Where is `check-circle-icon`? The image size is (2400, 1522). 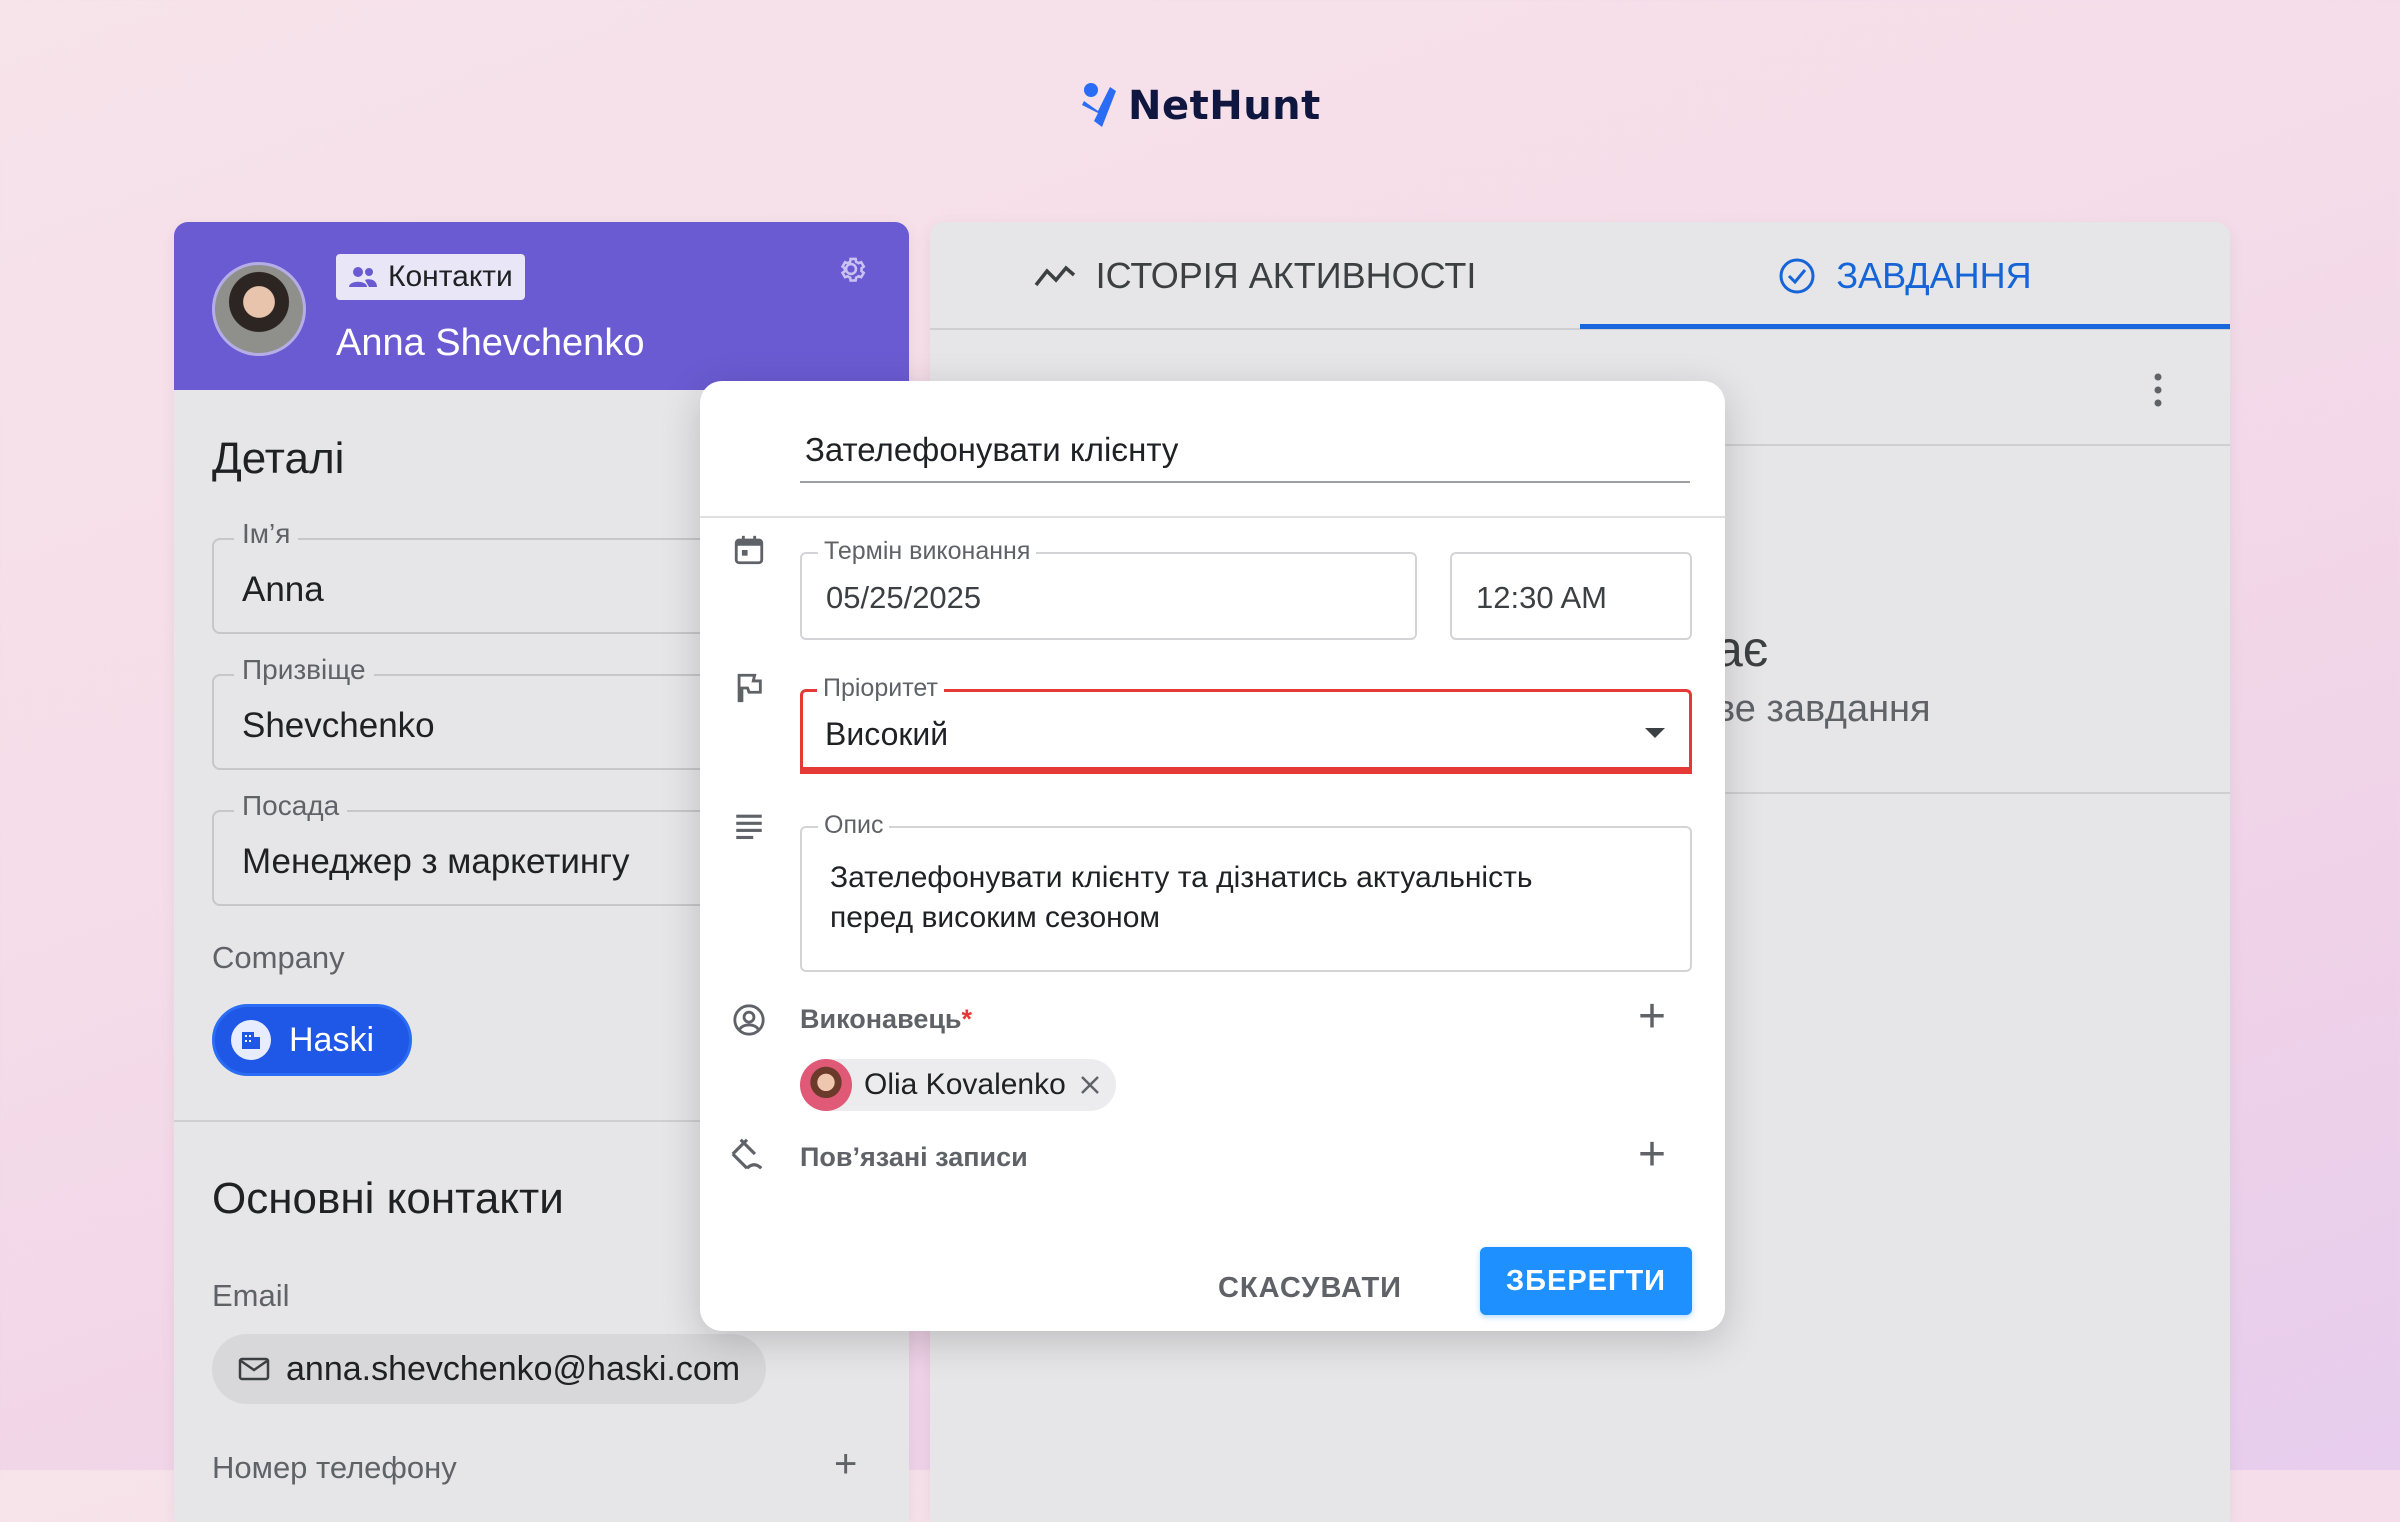 check-circle-icon is located at coordinates (1797, 276).